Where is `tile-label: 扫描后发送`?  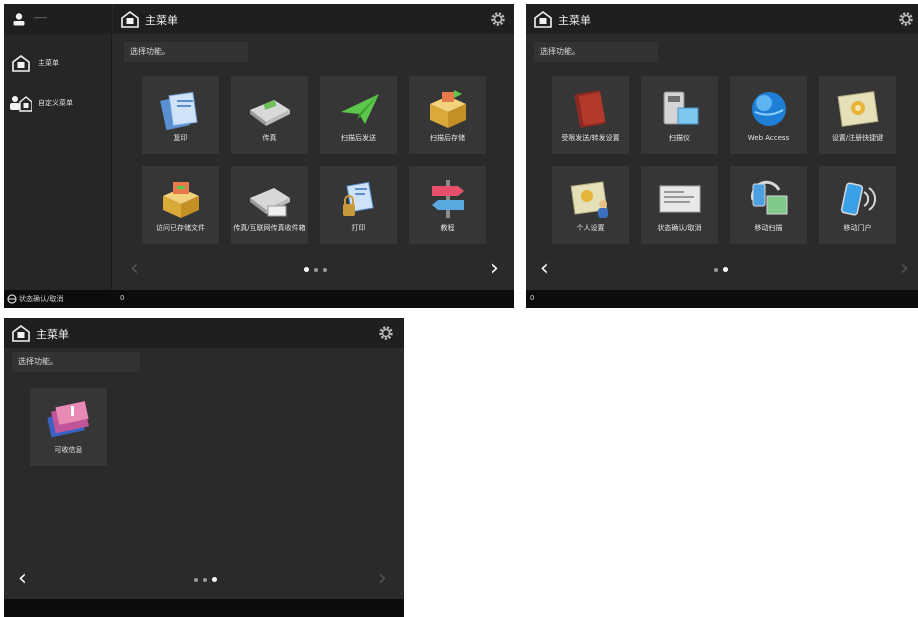
tile-label: 扫描后发送 is located at coordinates (358, 138).